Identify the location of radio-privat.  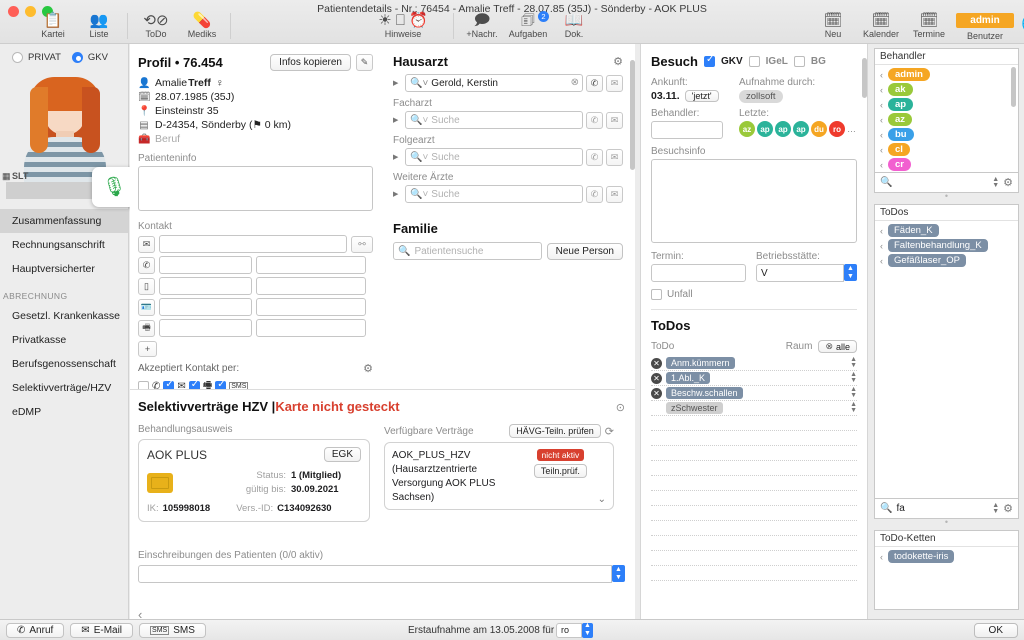
(17, 57).